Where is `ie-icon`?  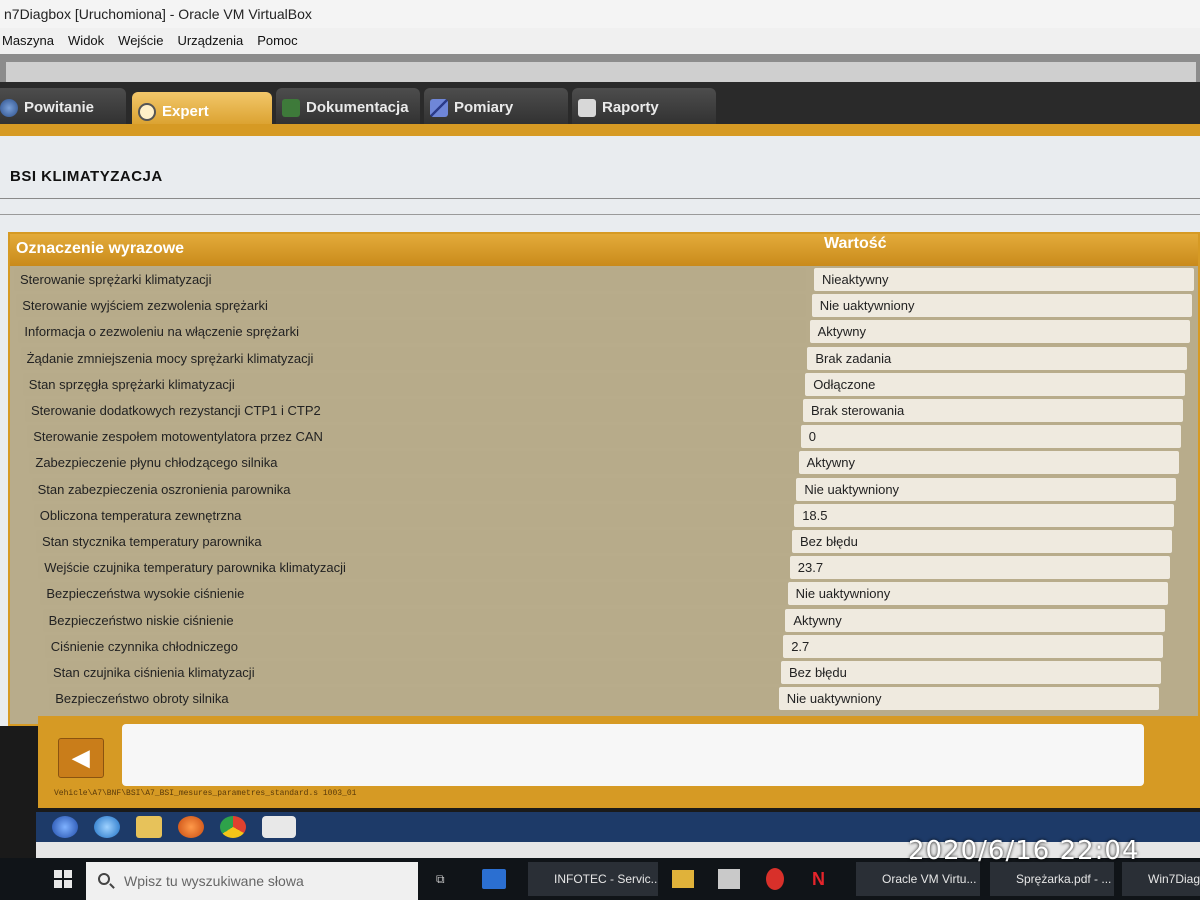 ie-icon is located at coordinates (107, 827).